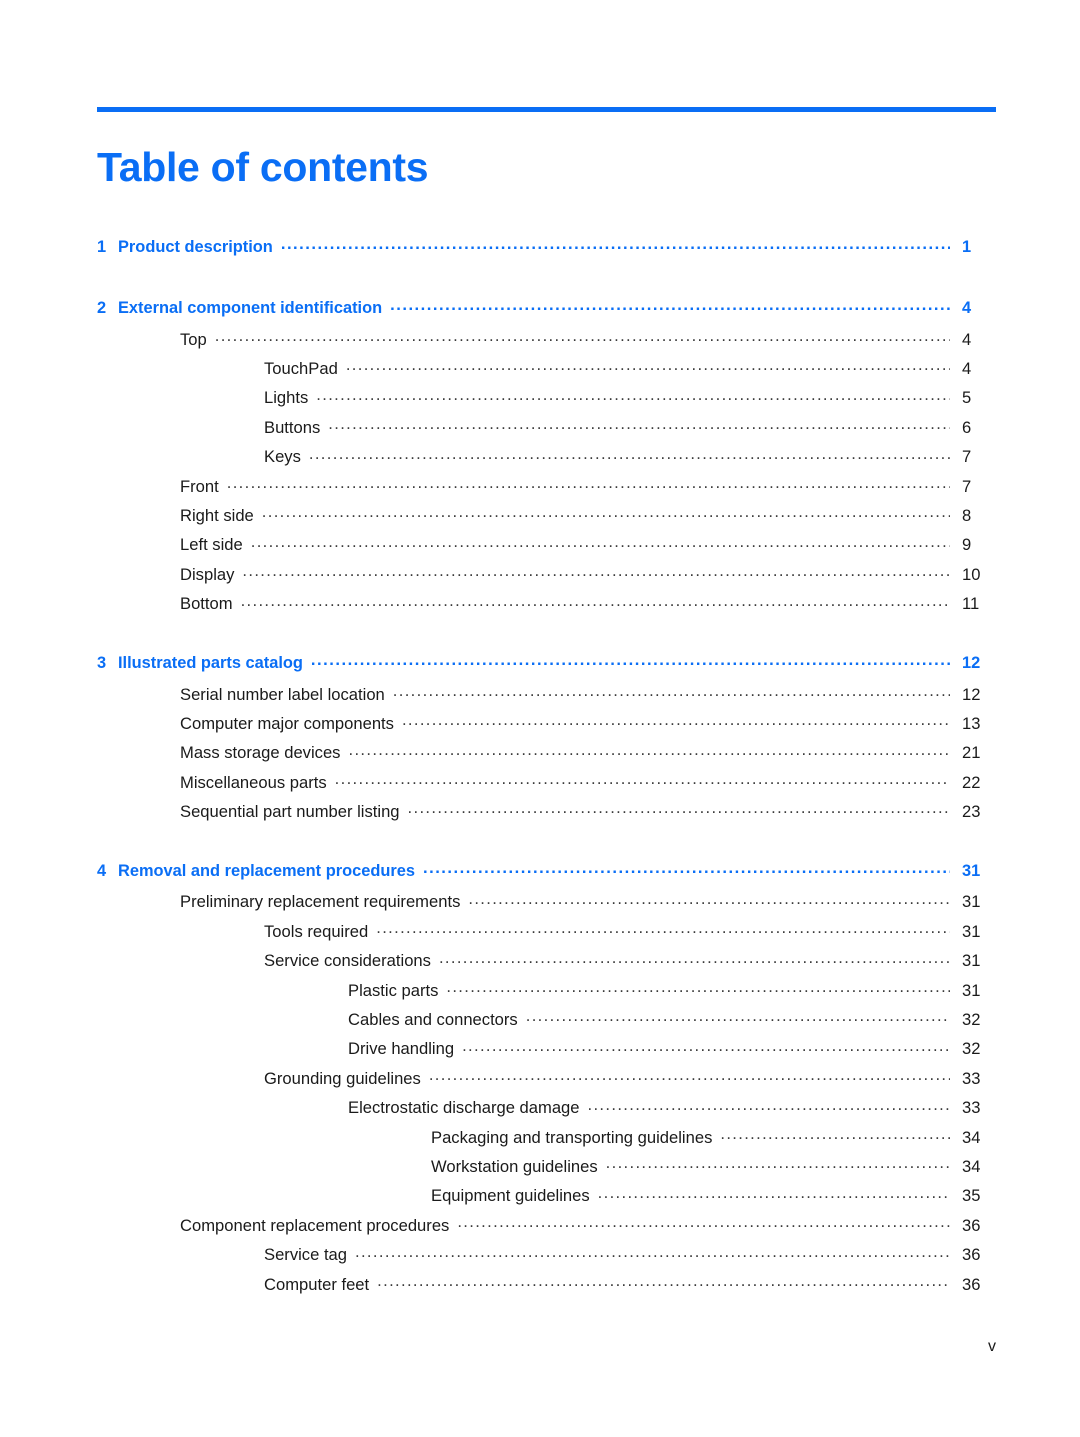 This screenshot has width=1080, height=1437. I want to click on toc-entry: Grounding guidelines 33, so click(630, 1081).